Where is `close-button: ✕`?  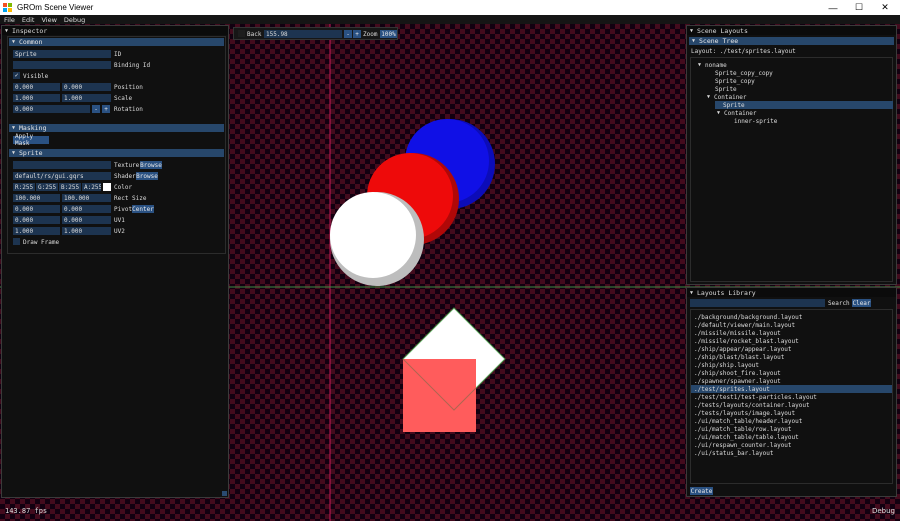 close-button: ✕ is located at coordinates (885, 7).